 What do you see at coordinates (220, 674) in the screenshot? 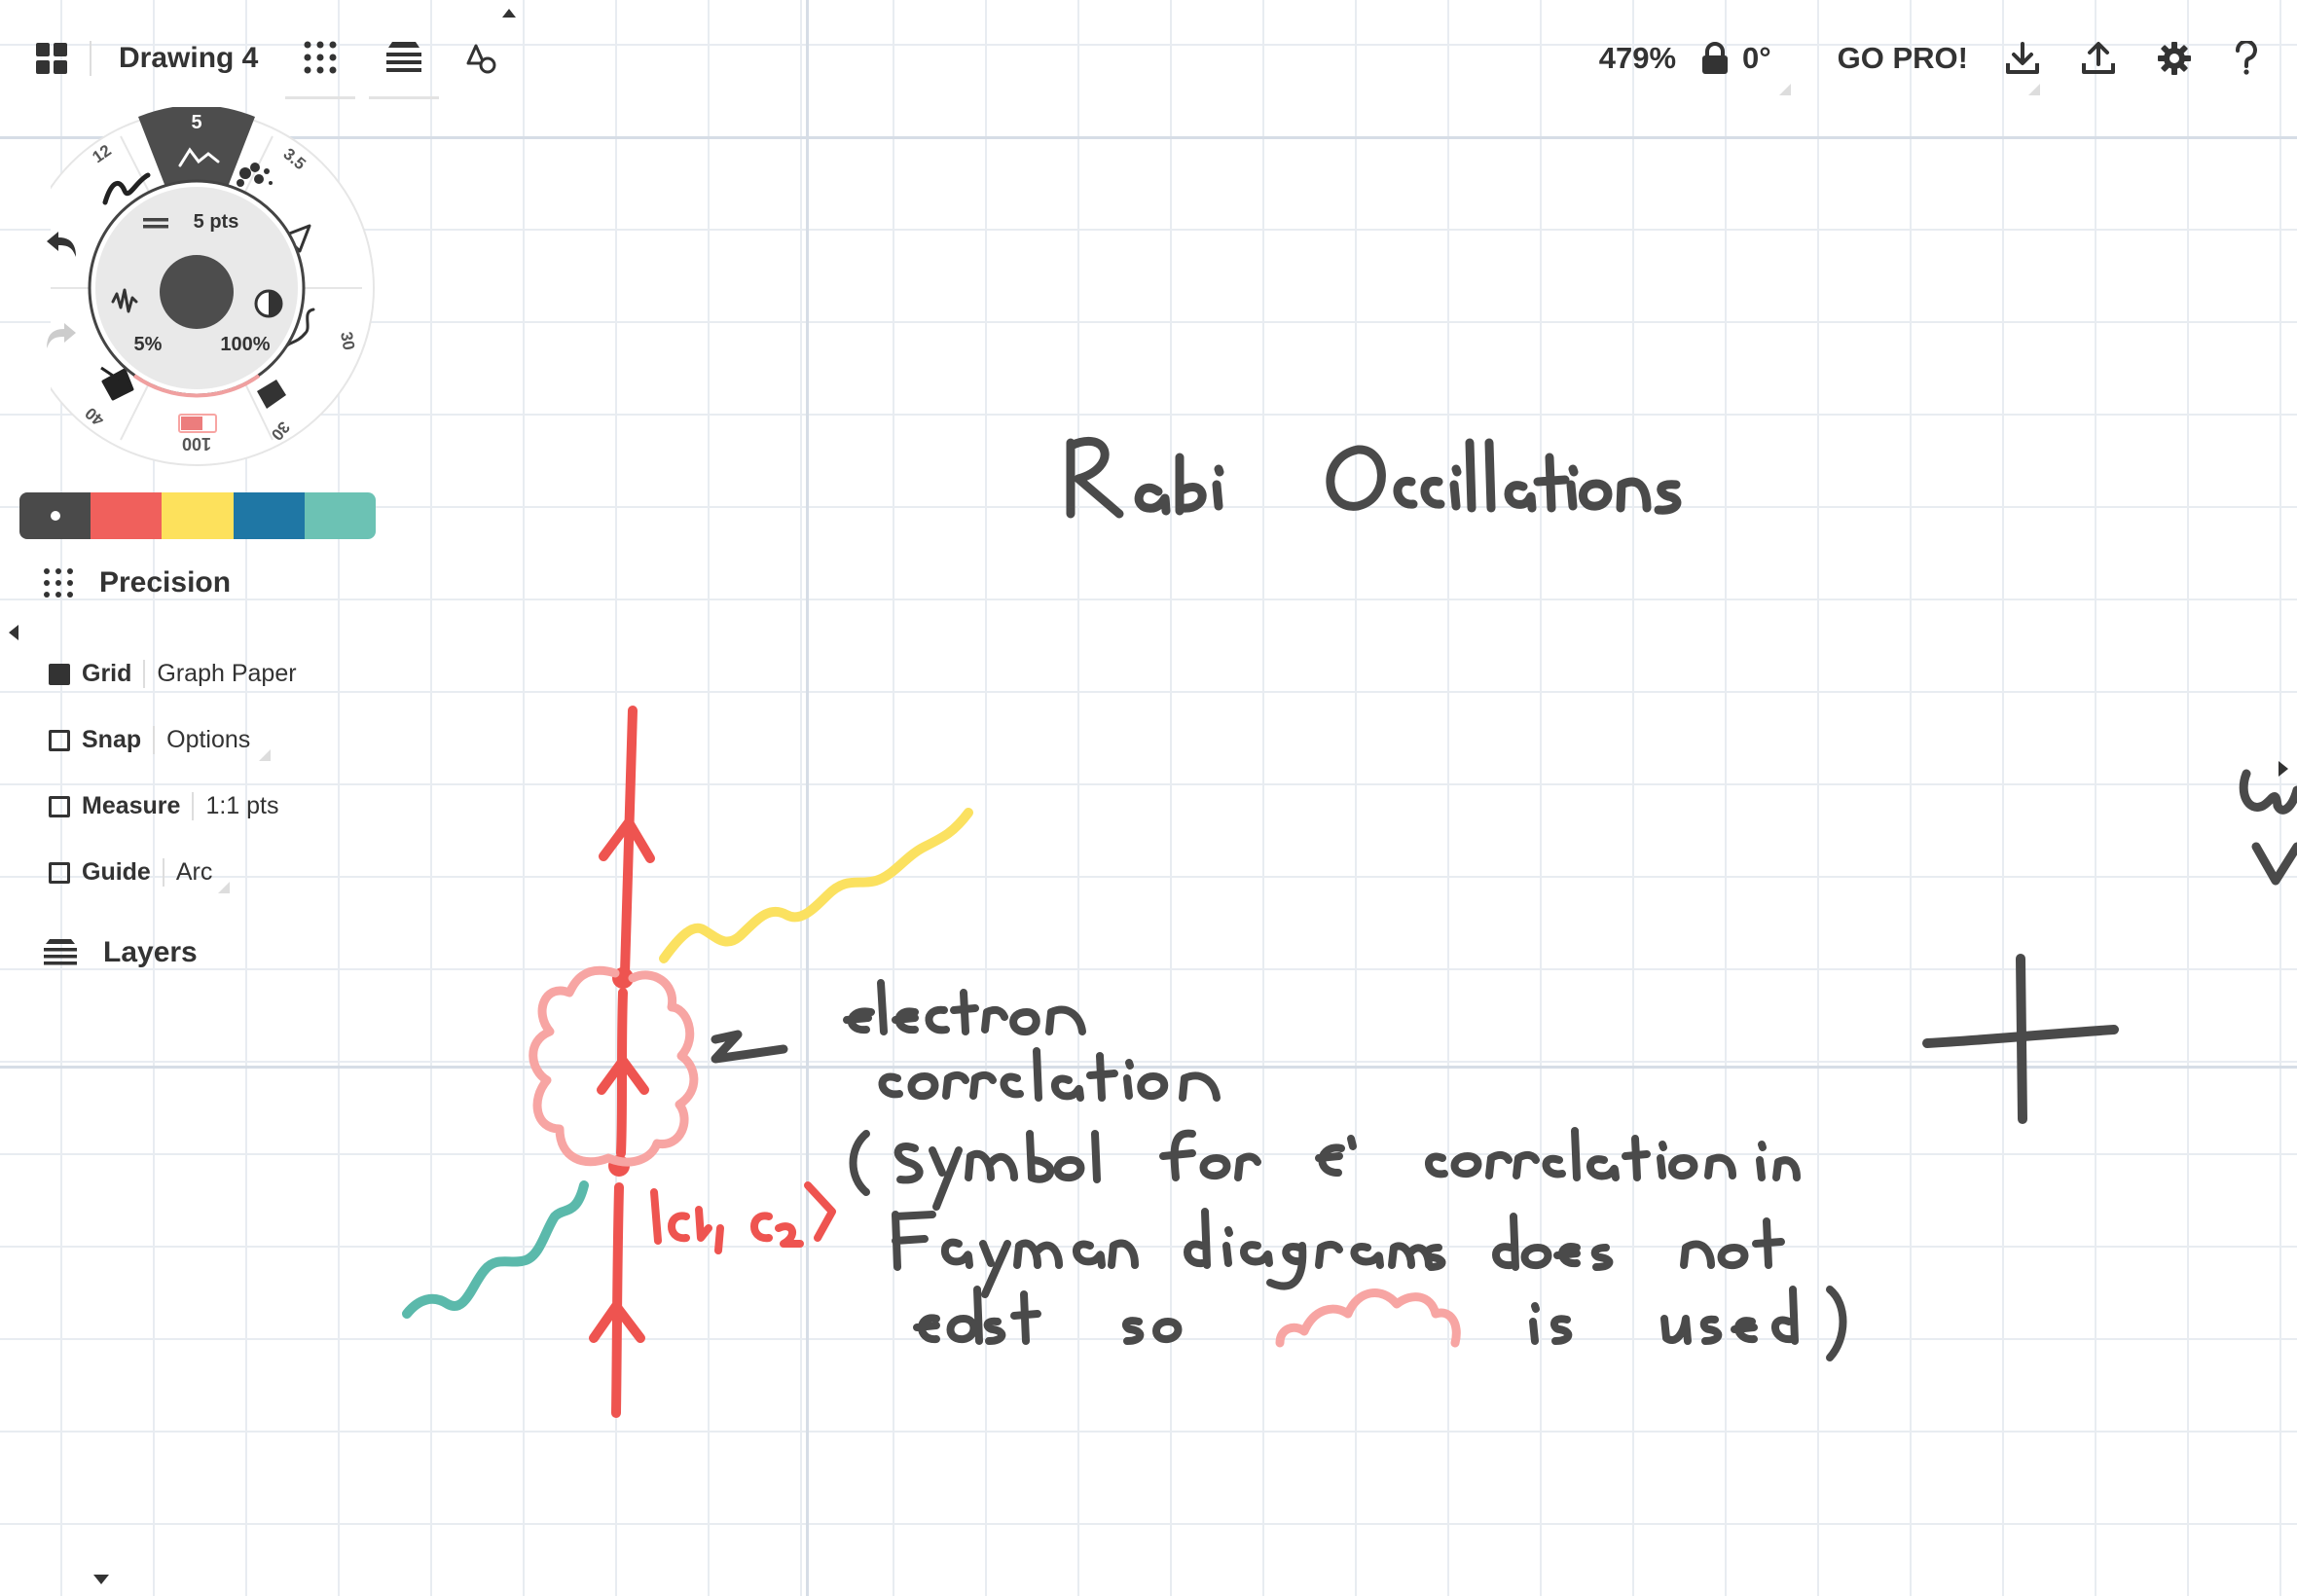
I see `precision-row-value: Graph Paper` at bounding box center [220, 674].